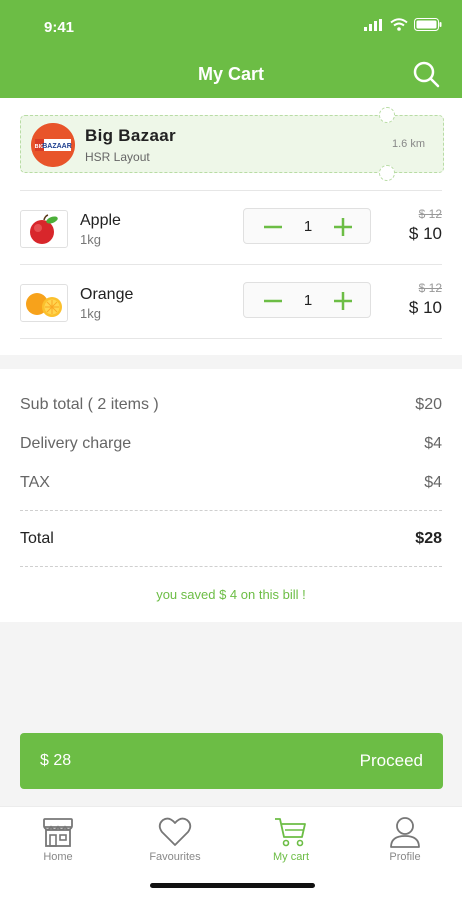 This screenshot has width=462, height=900. What do you see at coordinates (44, 229) in the screenshot?
I see `apple-image` at bounding box center [44, 229].